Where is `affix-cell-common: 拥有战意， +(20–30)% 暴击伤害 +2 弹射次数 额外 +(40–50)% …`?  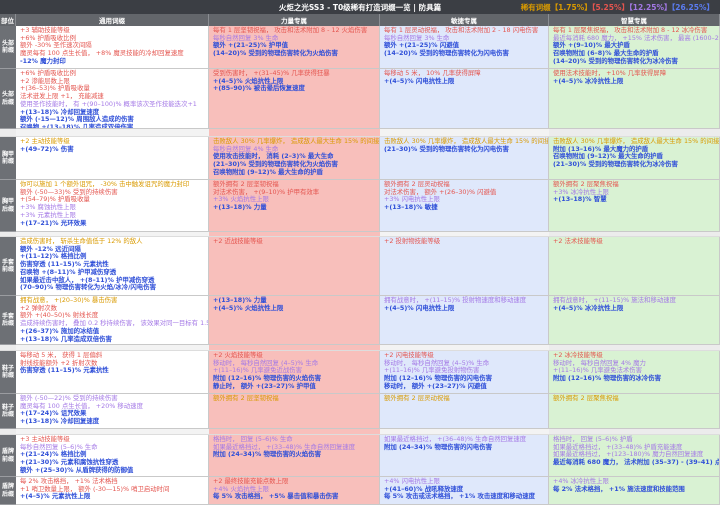 affix-cell-common: 拥有战意， +(20–30)% 暴击伤害 +2 弹射次数 额外 +(40–50)% … is located at coordinates (112, 320).